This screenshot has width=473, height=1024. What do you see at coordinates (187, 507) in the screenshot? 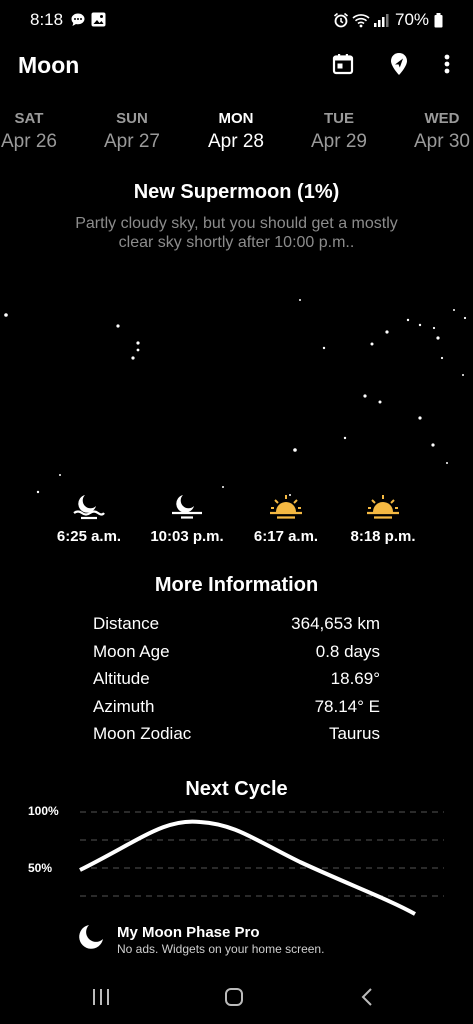
I see `moonset-icon` at bounding box center [187, 507].